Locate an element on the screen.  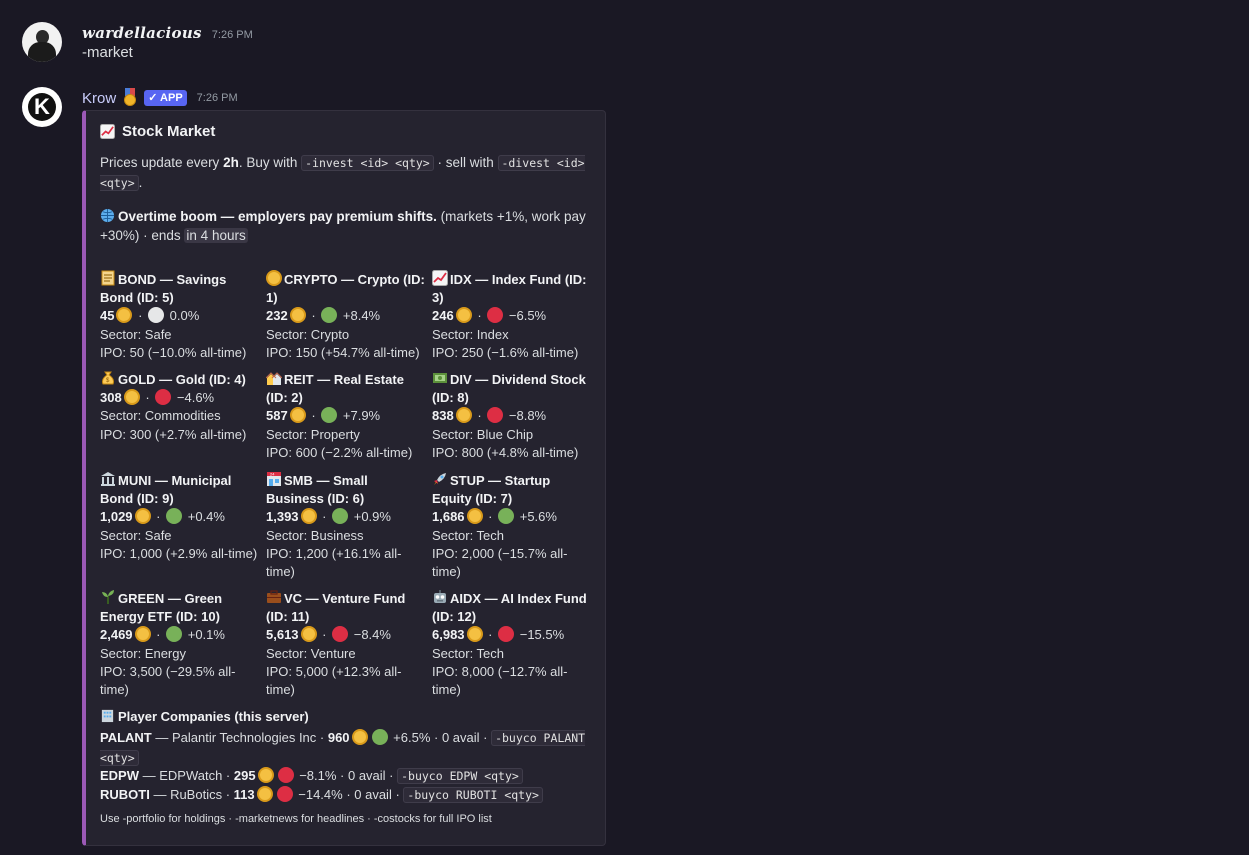
stock-name: STUP — Startup Equity (ID: 7) is located at coordinates (491, 490).